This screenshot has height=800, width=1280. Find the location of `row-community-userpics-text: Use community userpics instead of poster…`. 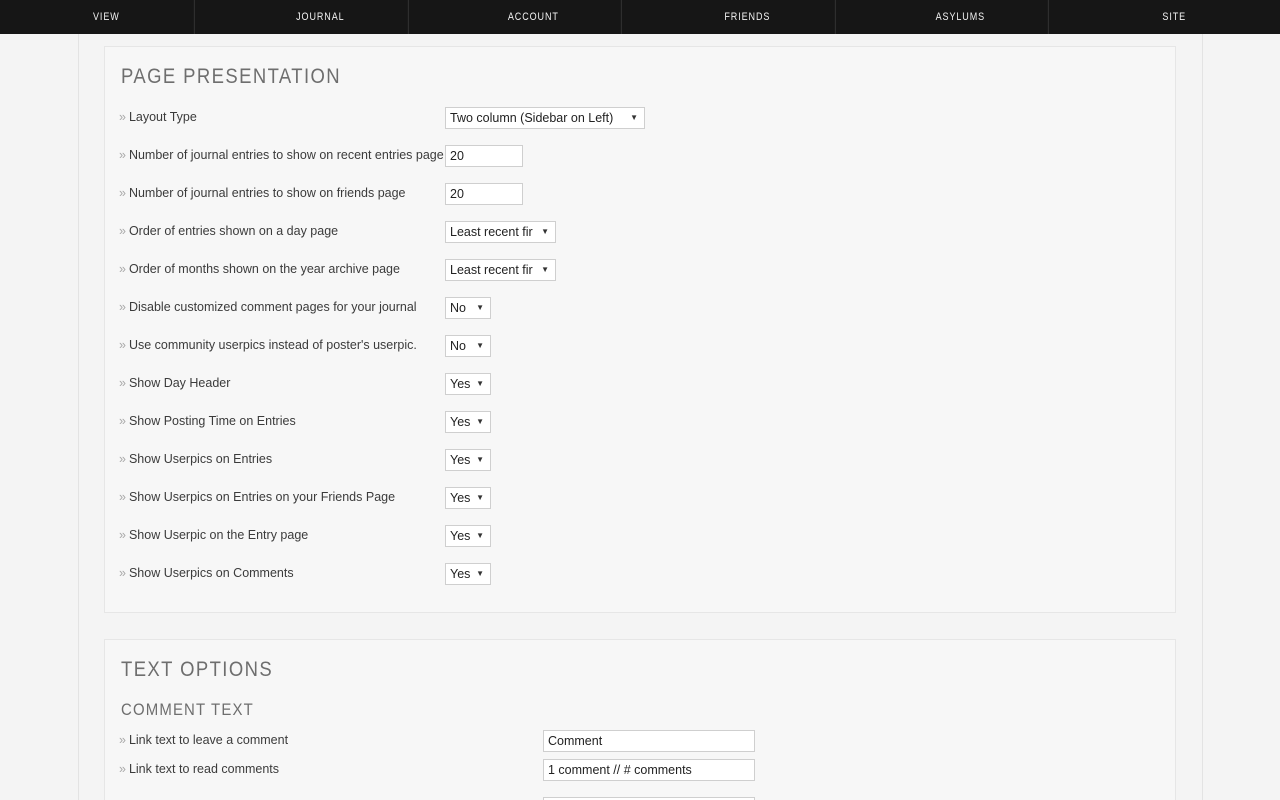

row-community-userpics-text: Use community userpics instead of poster… is located at coordinates (272, 345).